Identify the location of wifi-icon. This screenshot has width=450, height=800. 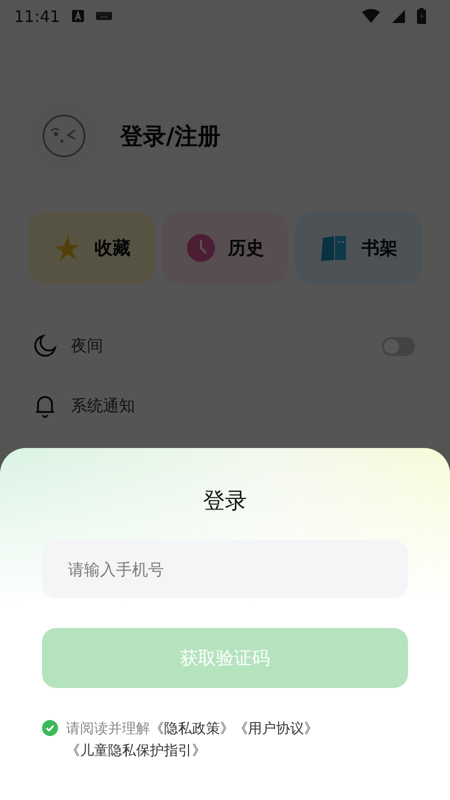
(371, 16).